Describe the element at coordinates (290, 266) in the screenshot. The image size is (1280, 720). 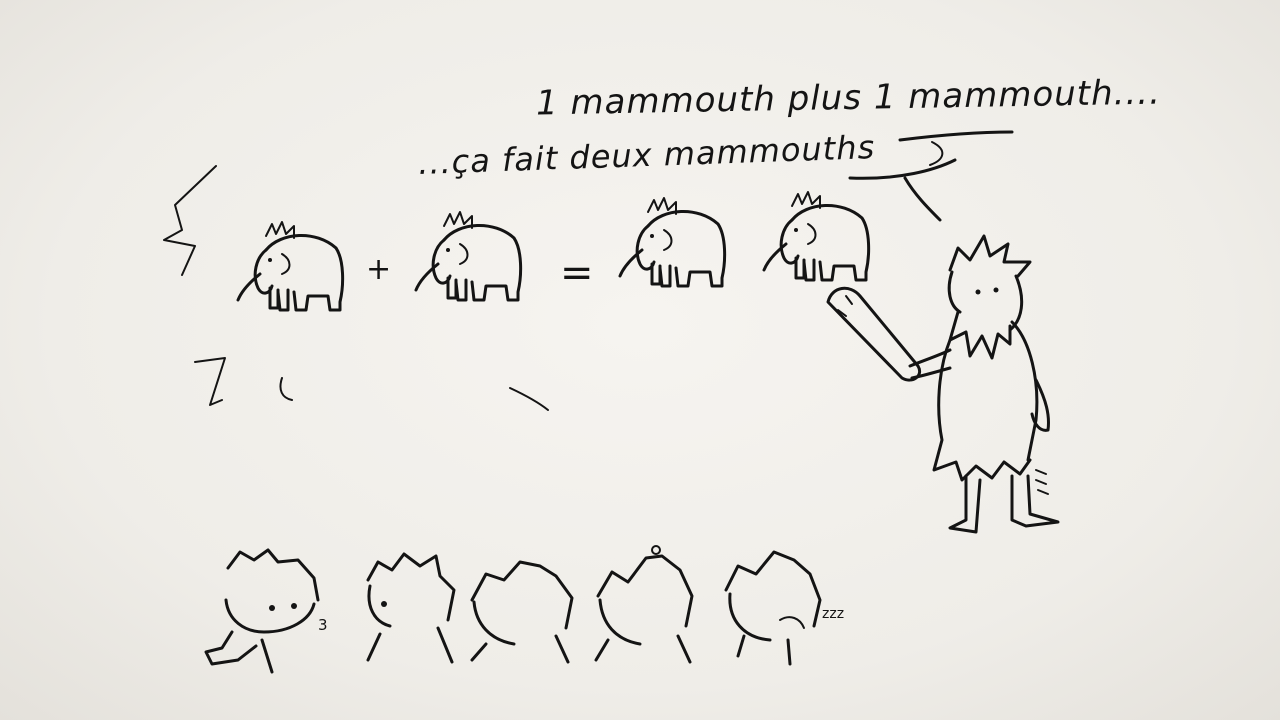
I see `mammoth-left` at that location.